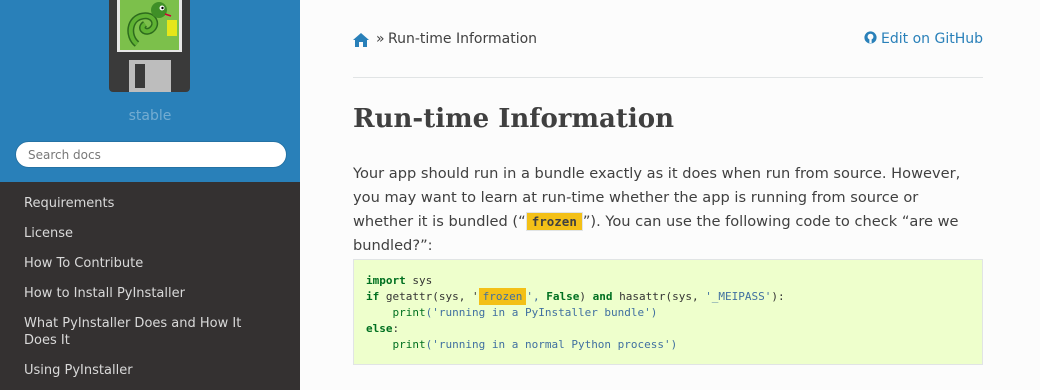  What do you see at coordinates (396, 328) in the screenshot?
I see `code-token: :` at bounding box center [396, 328].